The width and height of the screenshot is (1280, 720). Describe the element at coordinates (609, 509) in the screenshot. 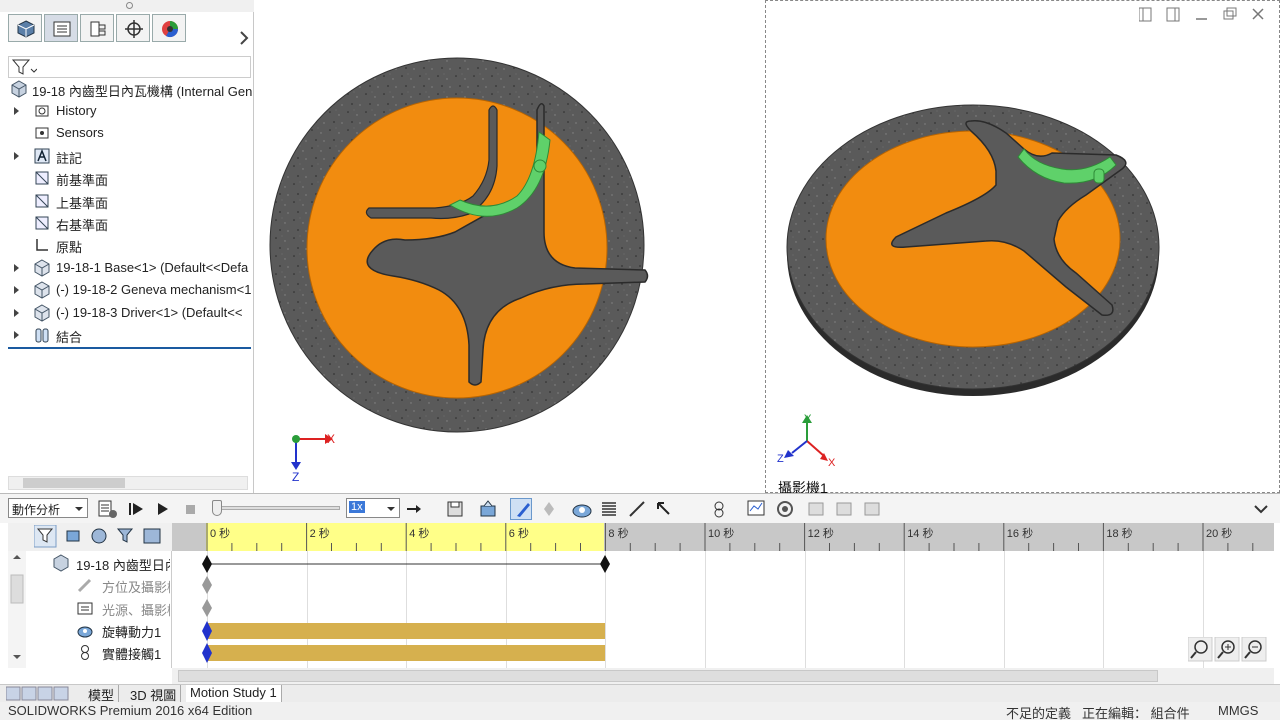

I see `spring-icon` at that location.